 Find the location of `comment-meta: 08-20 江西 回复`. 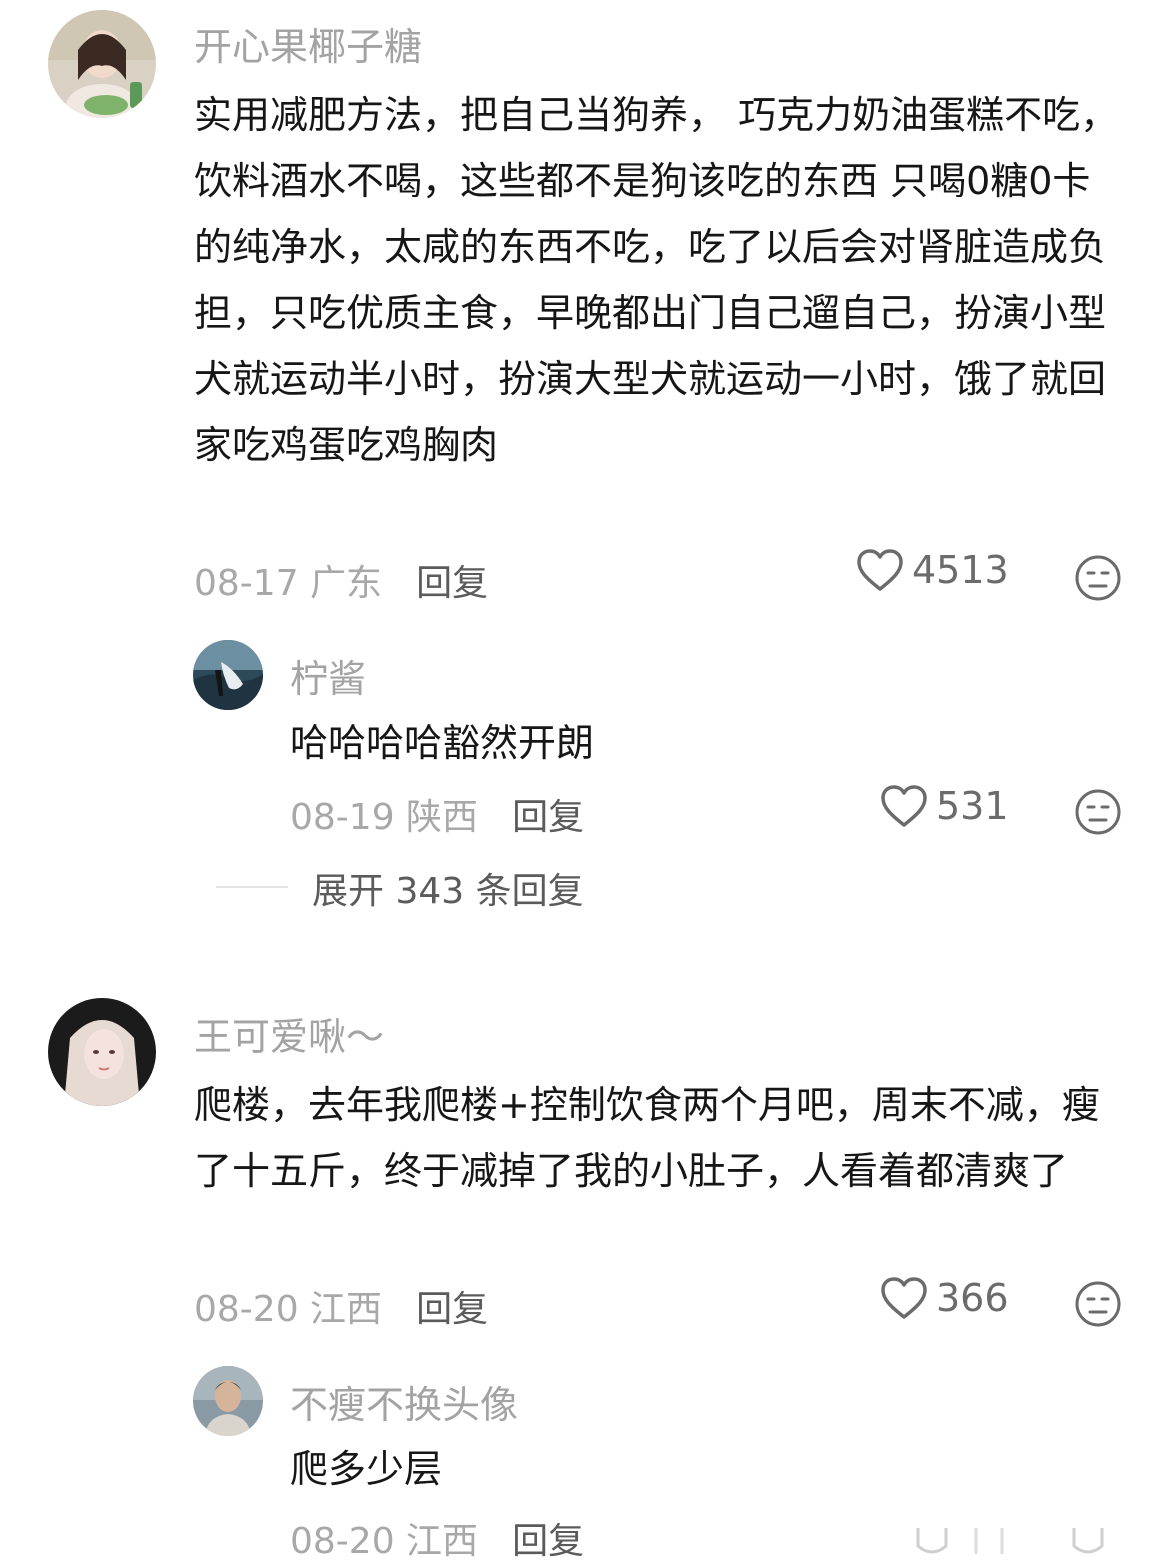

comment-meta: 08-20 江西 回复 is located at coordinates (341, 1306).